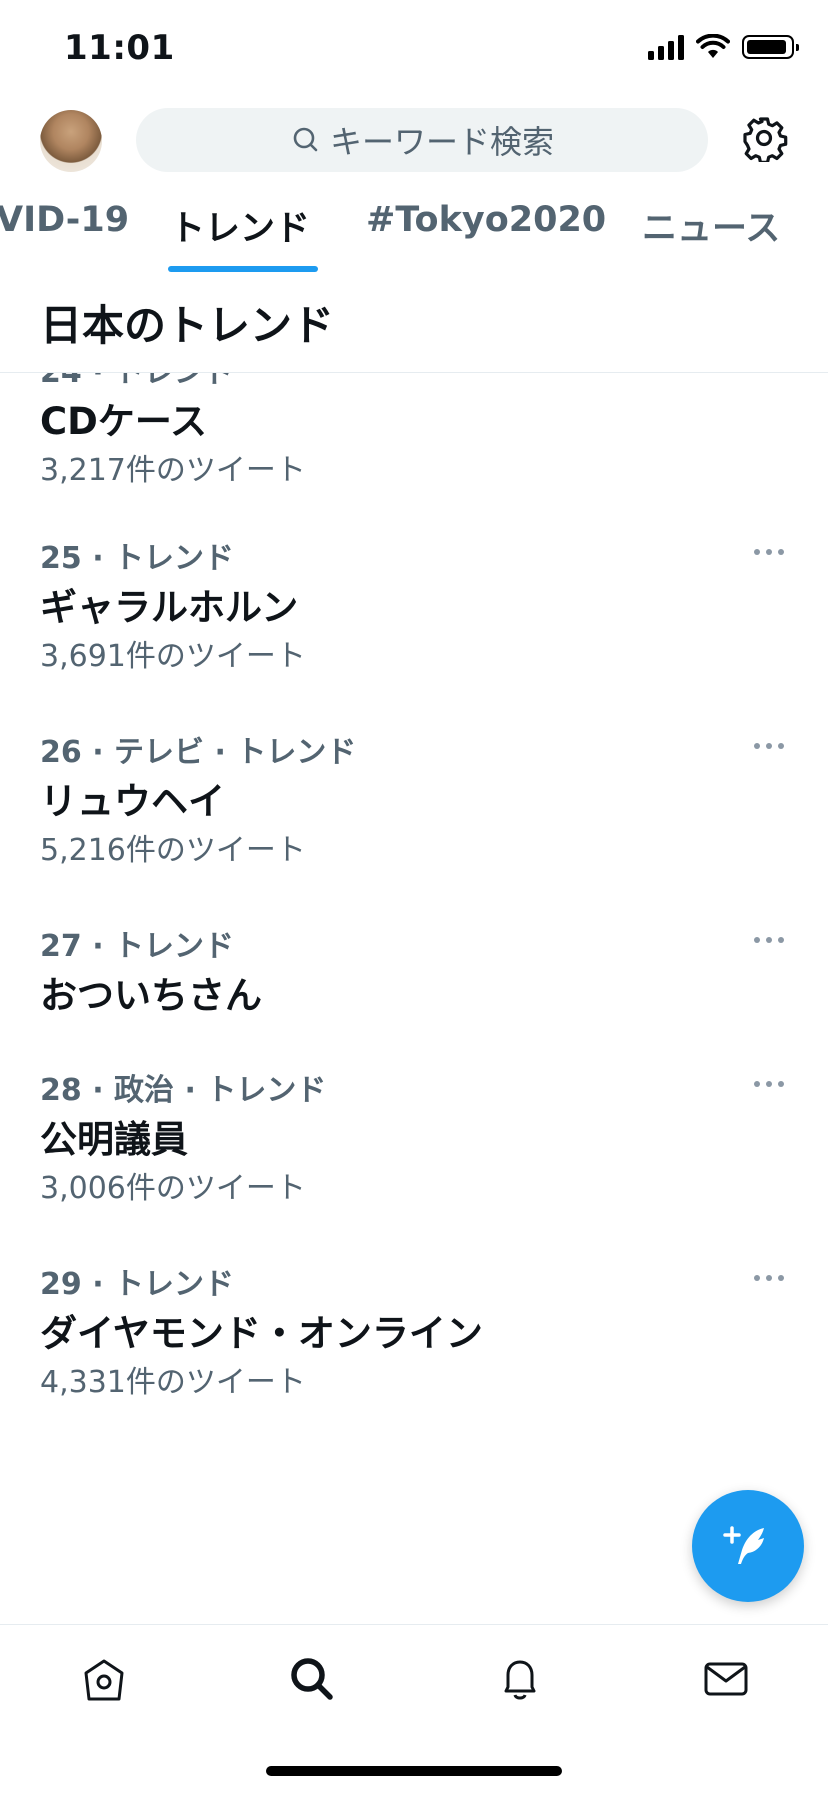  Describe the element at coordinates (261, 1333) in the screenshot. I see `trend-name: ダイヤモンド・オンライン` at that location.